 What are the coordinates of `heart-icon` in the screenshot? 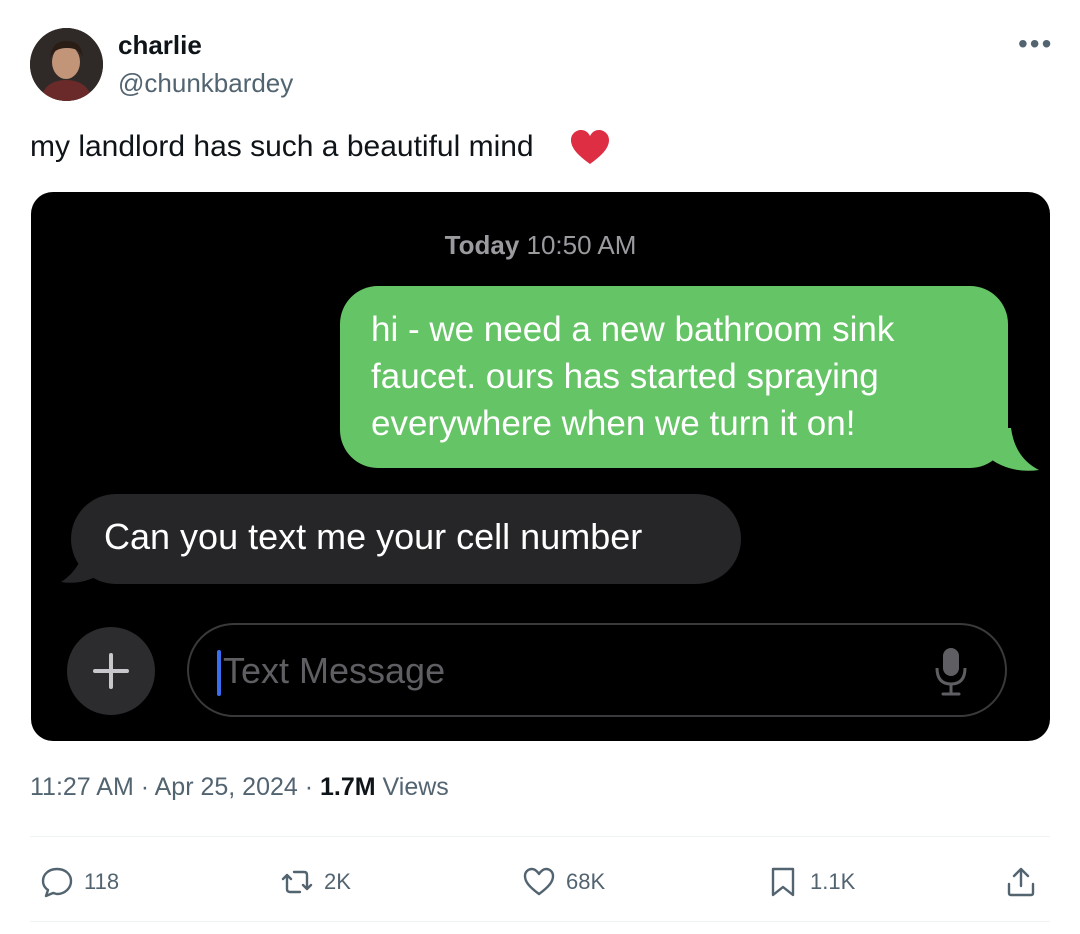 It's located at (539, 881).